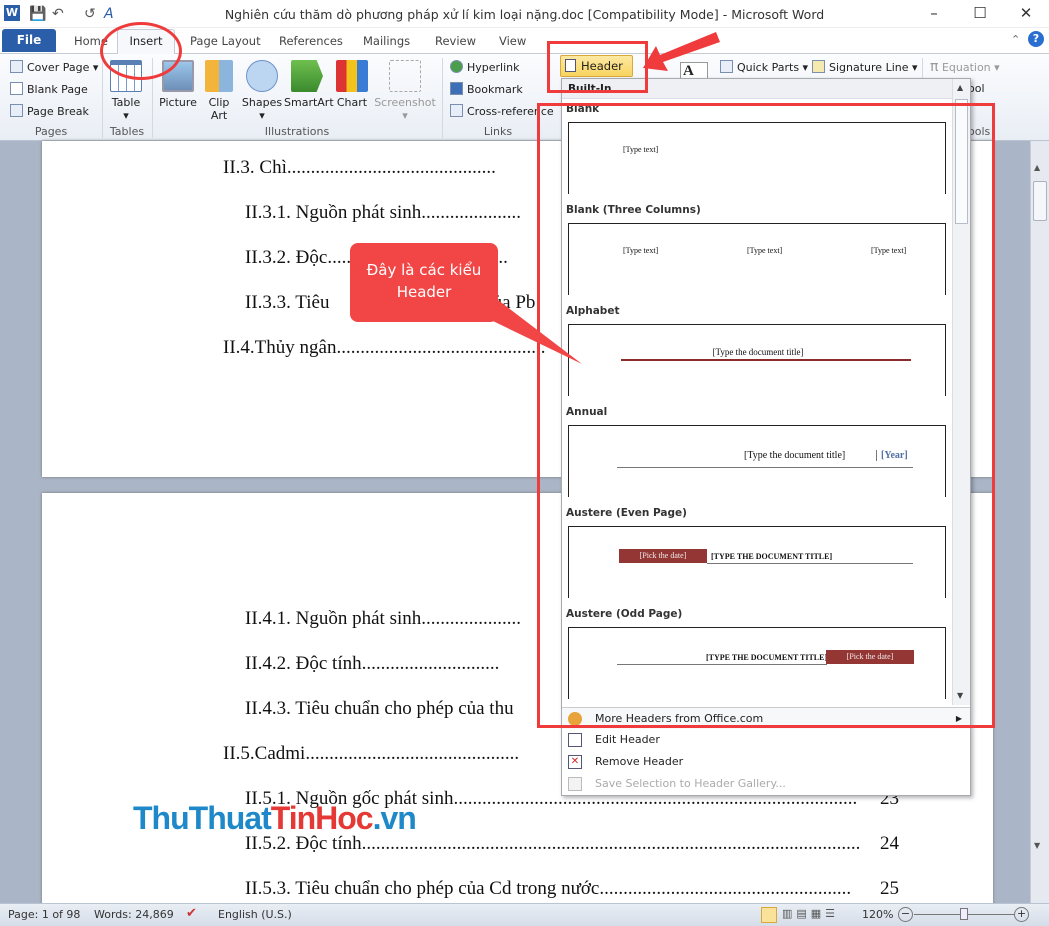 This screenshot has width=1049, height=926. What do you see at coordinates (595, 198) in the screenshot?
I see `annotation-arrows` at bounding box center [595, 198].